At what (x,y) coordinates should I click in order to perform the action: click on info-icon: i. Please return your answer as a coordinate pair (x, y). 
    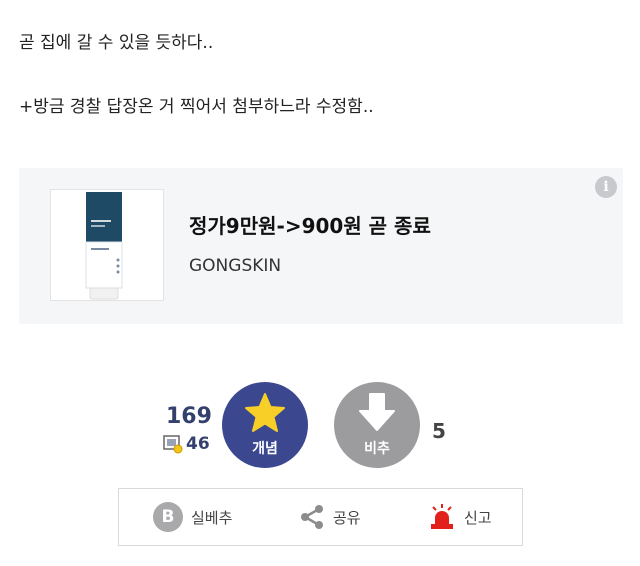
    Looking at the image, I should click on (606, 187).